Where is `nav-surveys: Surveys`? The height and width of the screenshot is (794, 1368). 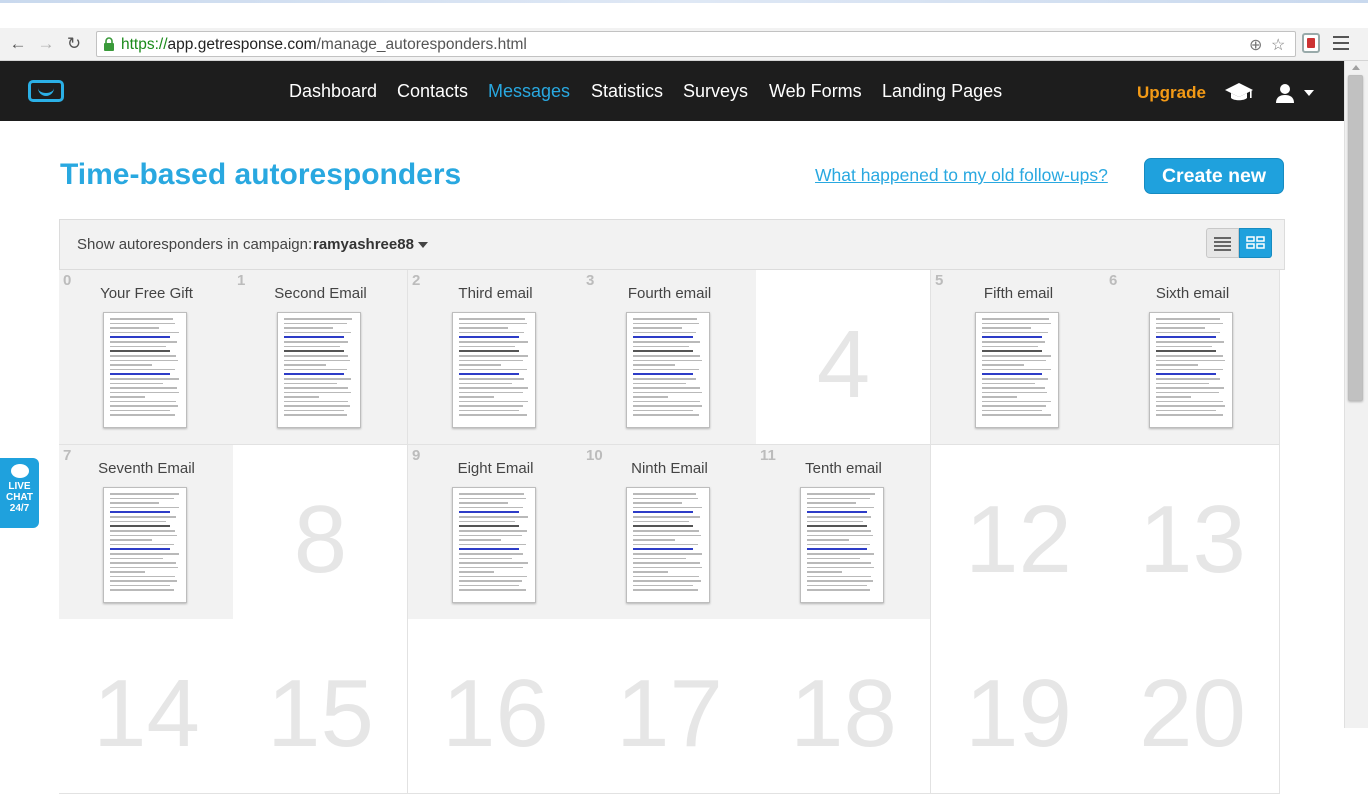 nav-surveys: Surveys is located at coordinates (715, 91).